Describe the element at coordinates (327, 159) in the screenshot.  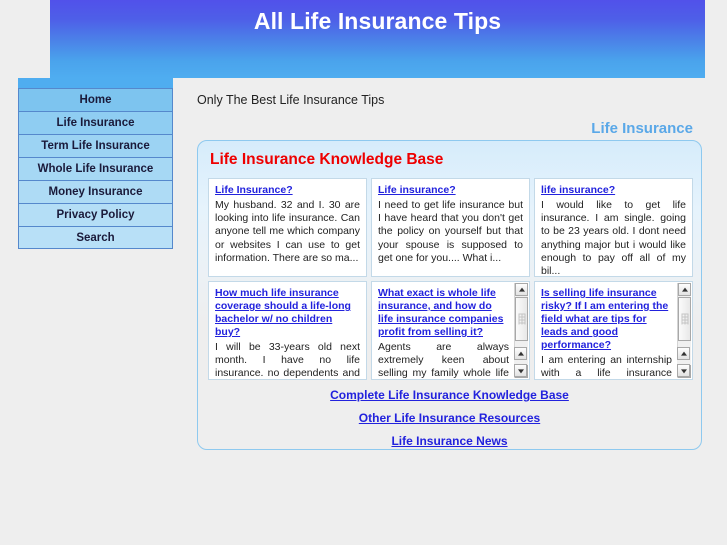
I see `knowledge-base-title: Life Insurance Knowledge Base` at that location.